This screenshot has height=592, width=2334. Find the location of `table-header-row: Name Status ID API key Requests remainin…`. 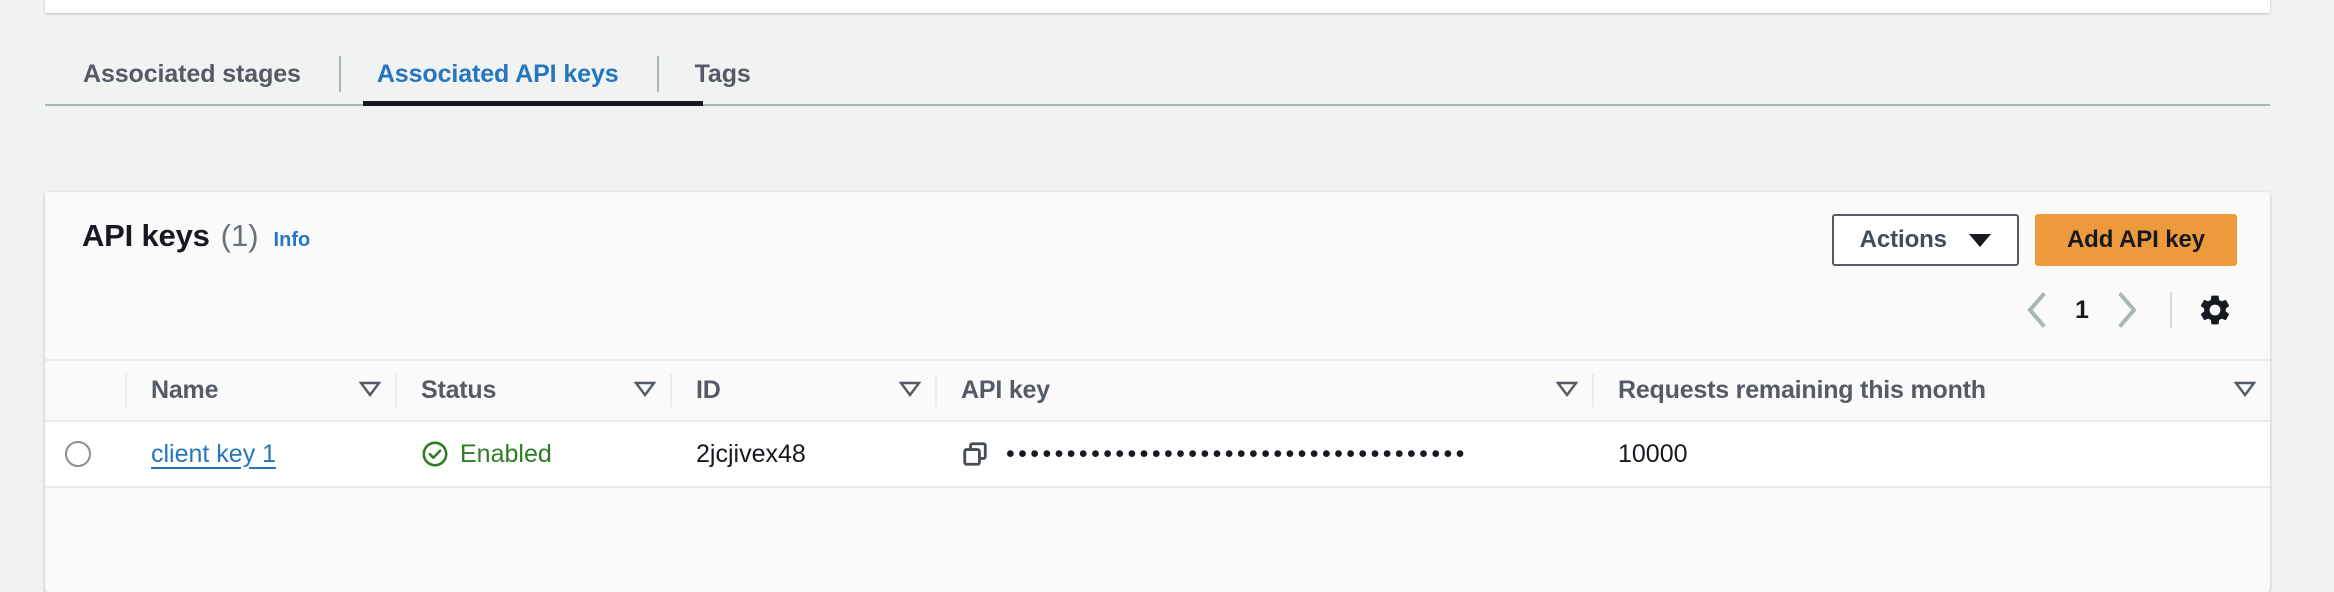

table-header-row: Name Status ID API key Requests remainin… is located at coordinates (1157, 390).